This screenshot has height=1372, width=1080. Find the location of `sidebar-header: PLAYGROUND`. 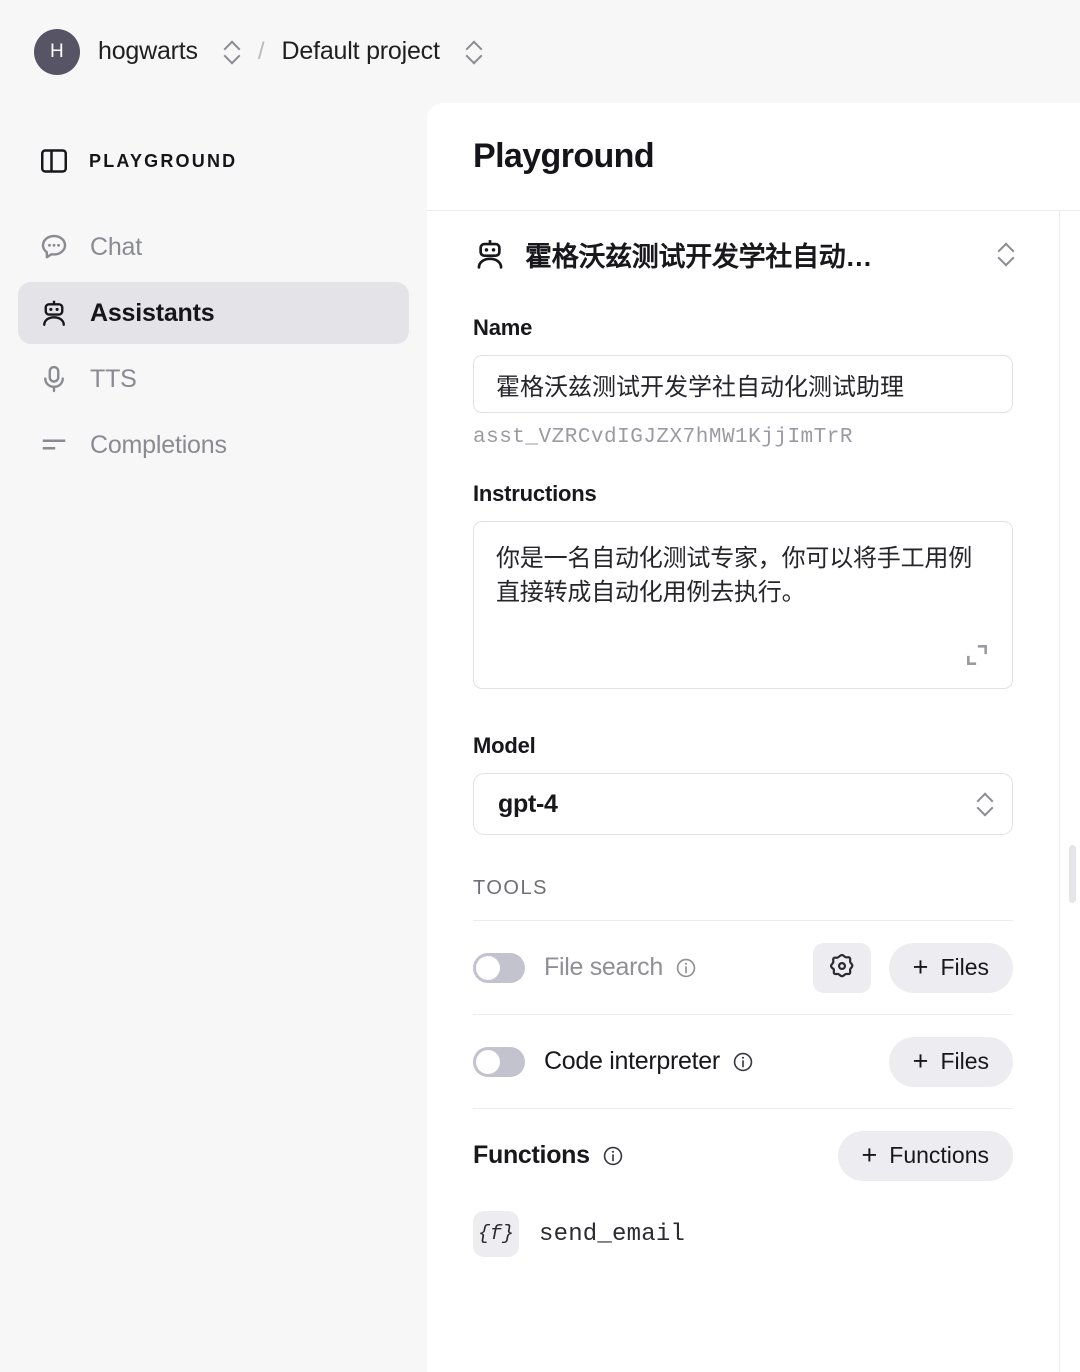

sidebar-header: PLAYGROUND is located at coordinates (213, 161).